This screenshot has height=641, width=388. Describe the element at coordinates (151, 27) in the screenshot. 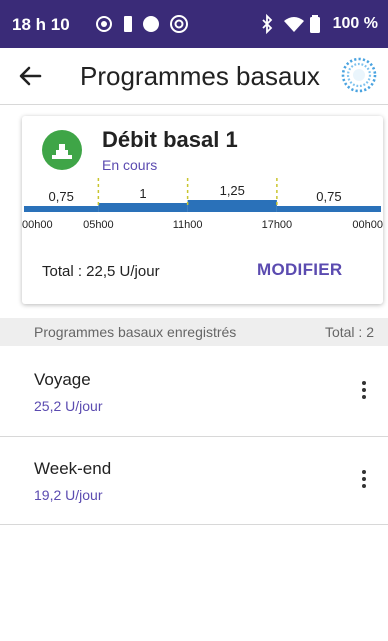

I see `circle-icon` at that location.